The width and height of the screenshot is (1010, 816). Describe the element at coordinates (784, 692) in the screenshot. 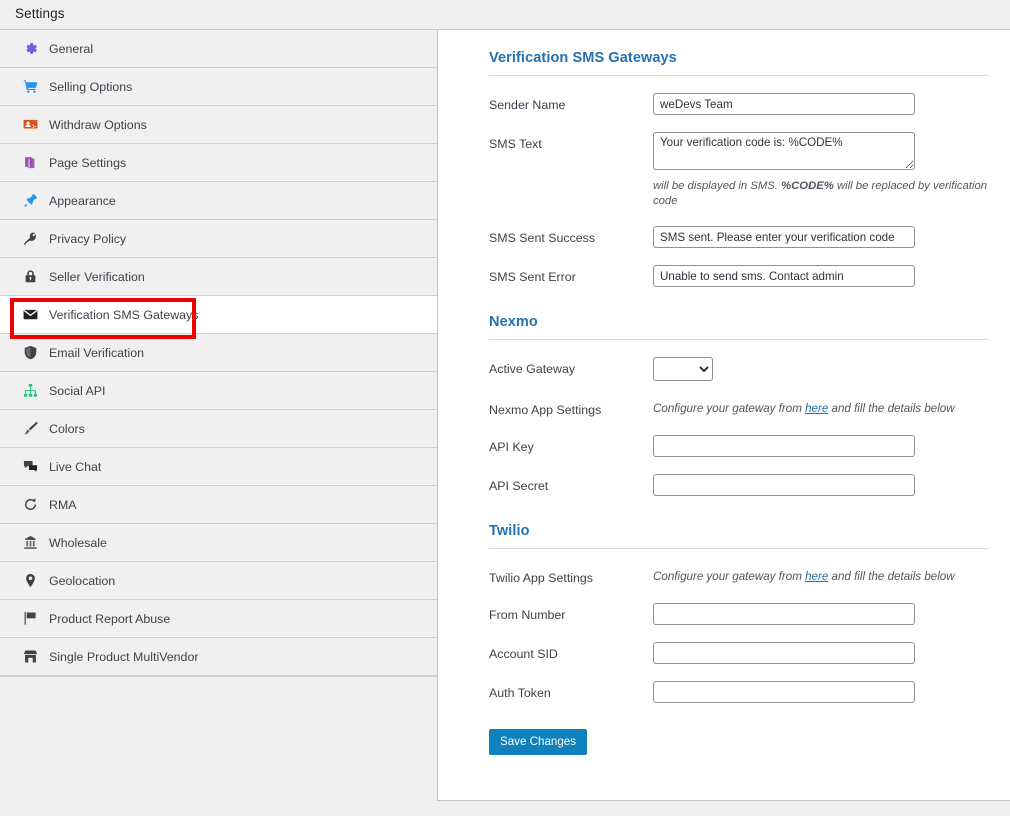

I see `auth-token-input` at that location.